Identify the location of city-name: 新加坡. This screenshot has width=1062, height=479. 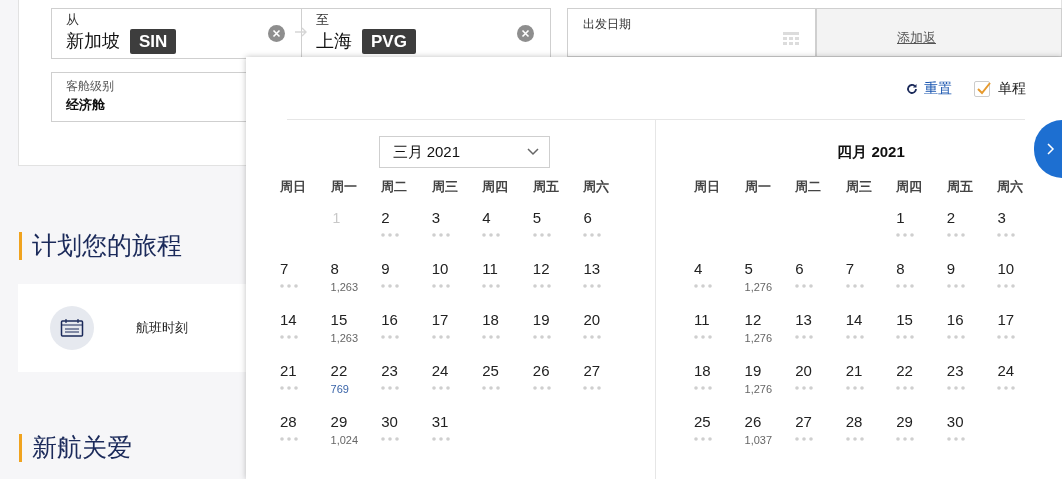
(93, 41).